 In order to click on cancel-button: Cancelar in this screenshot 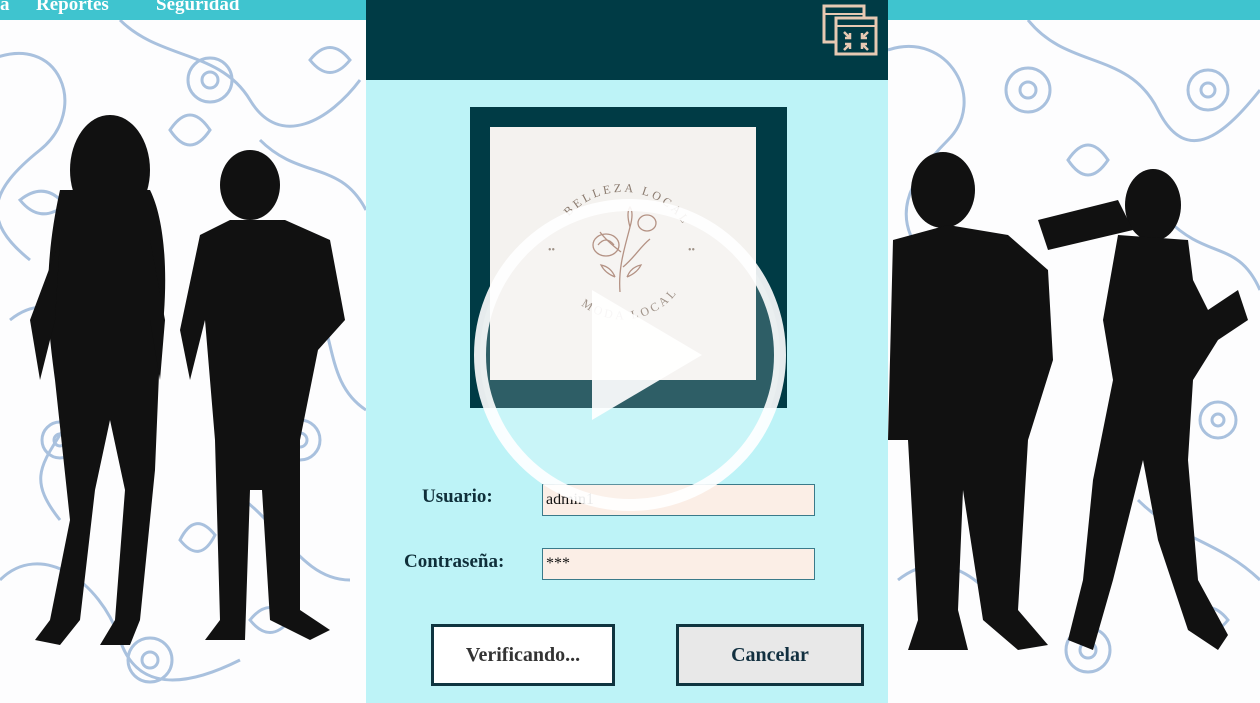, I will do `click(770, 655)`.